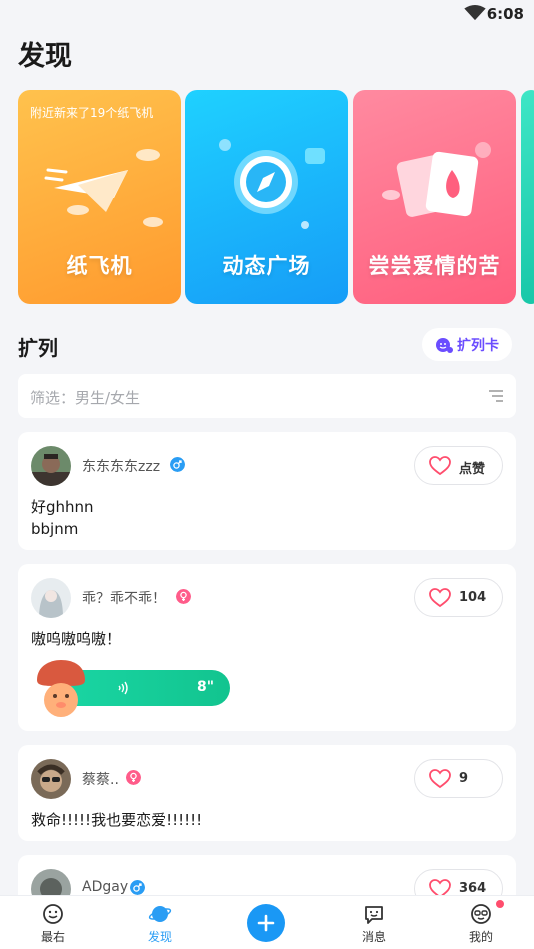 This screenshot has height=949, width=534. Describe the element at coordinates (99, 266) in the screenshot. I see `card-title: 纸飞机` at that location.